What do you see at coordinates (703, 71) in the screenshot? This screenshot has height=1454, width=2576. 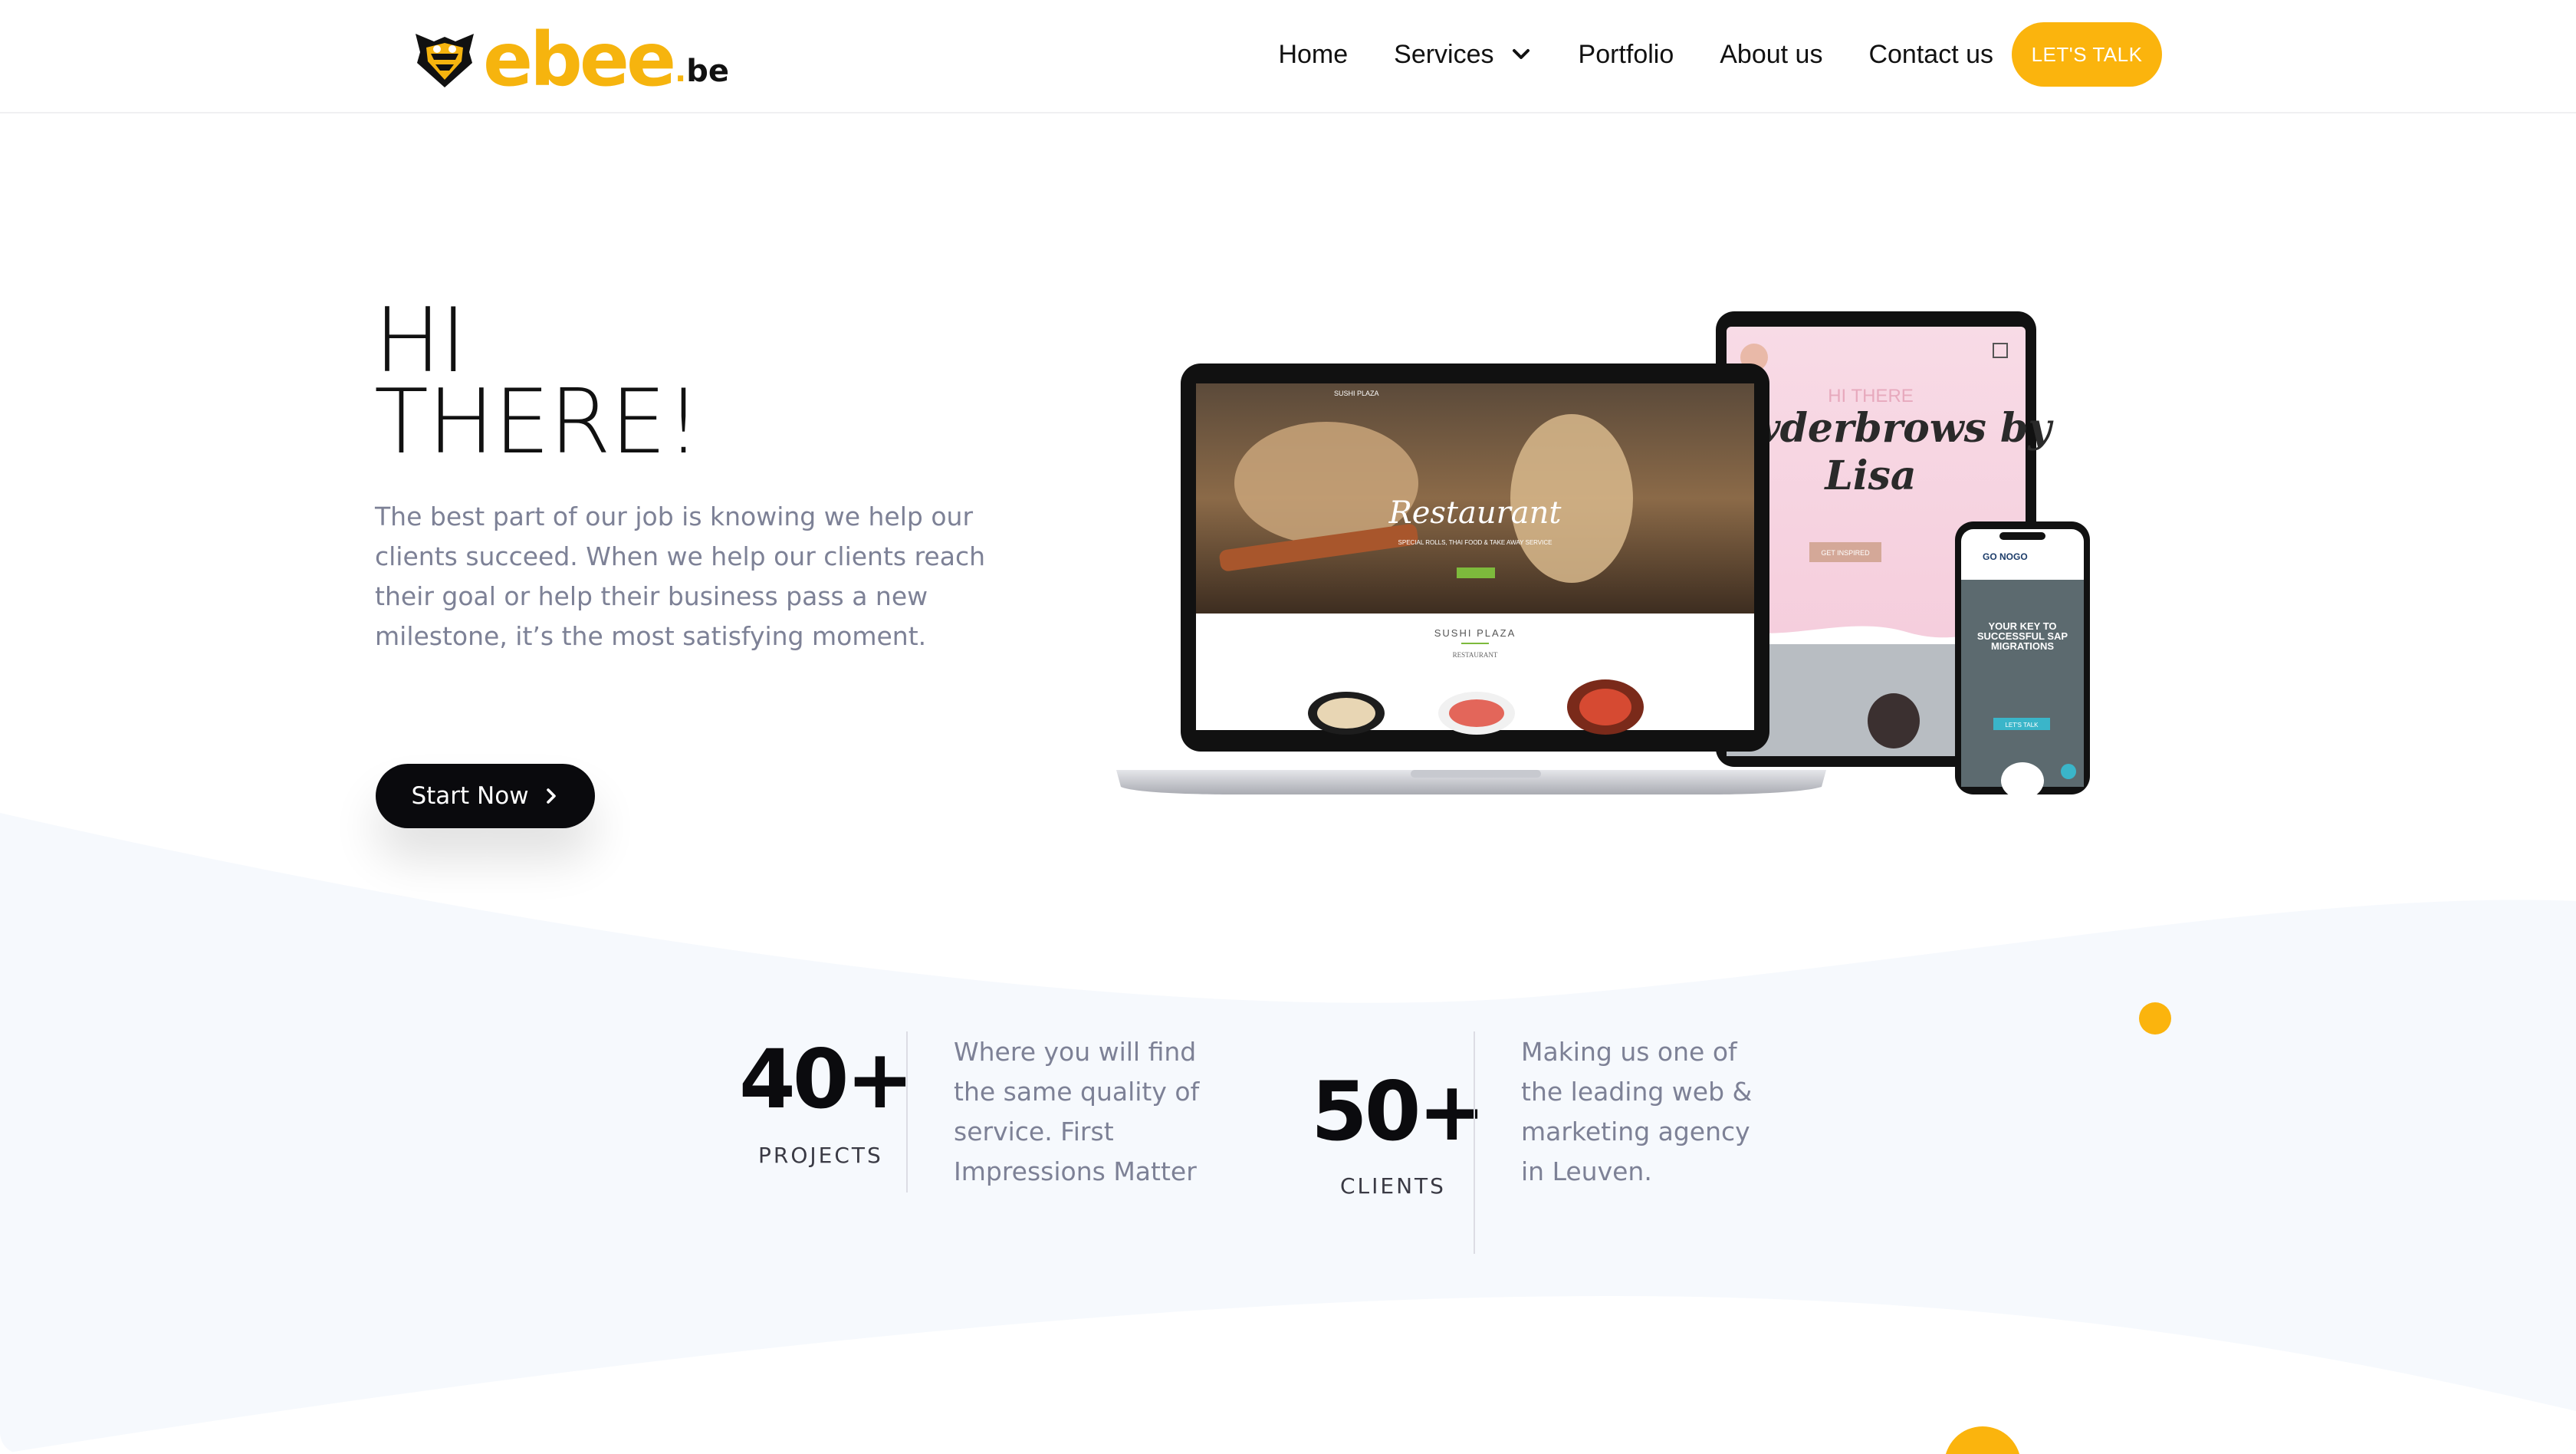 I see `logo-tld: .be` at bounding box center [703, 71].